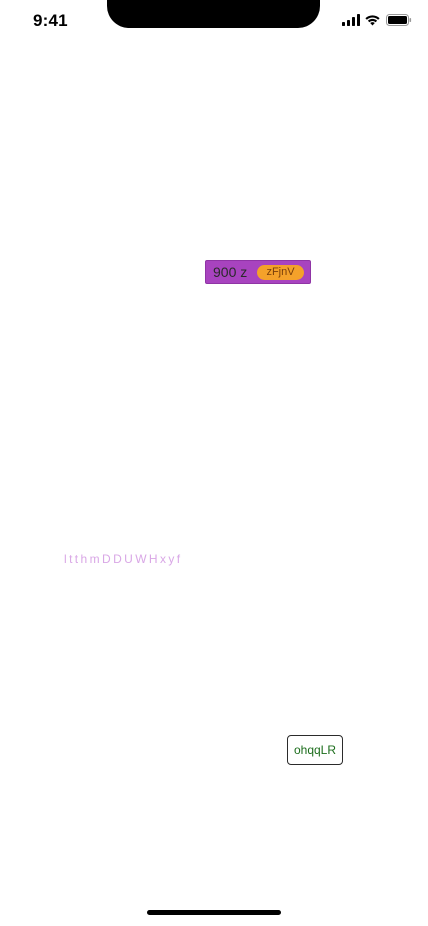 The height and width of the screenshot is (926, 428). What do you see at coordinates (50, 20) in the screenshot?
I see `status-time: 9:41` at bounding box center [50, 20].